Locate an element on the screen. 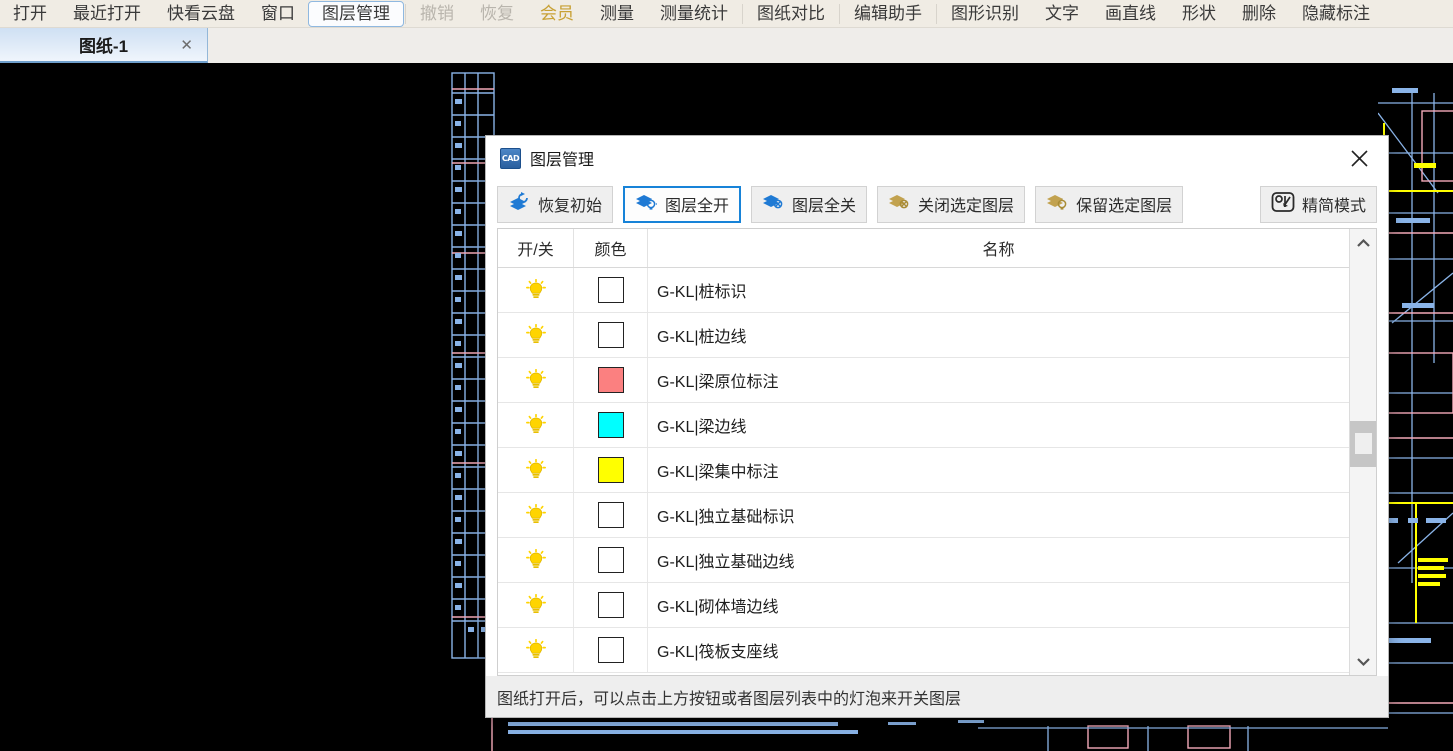 This screenshot has height=751, width=1453. layer-name-cell: G-KL|桩标识 is located at coordinates (998, 290).